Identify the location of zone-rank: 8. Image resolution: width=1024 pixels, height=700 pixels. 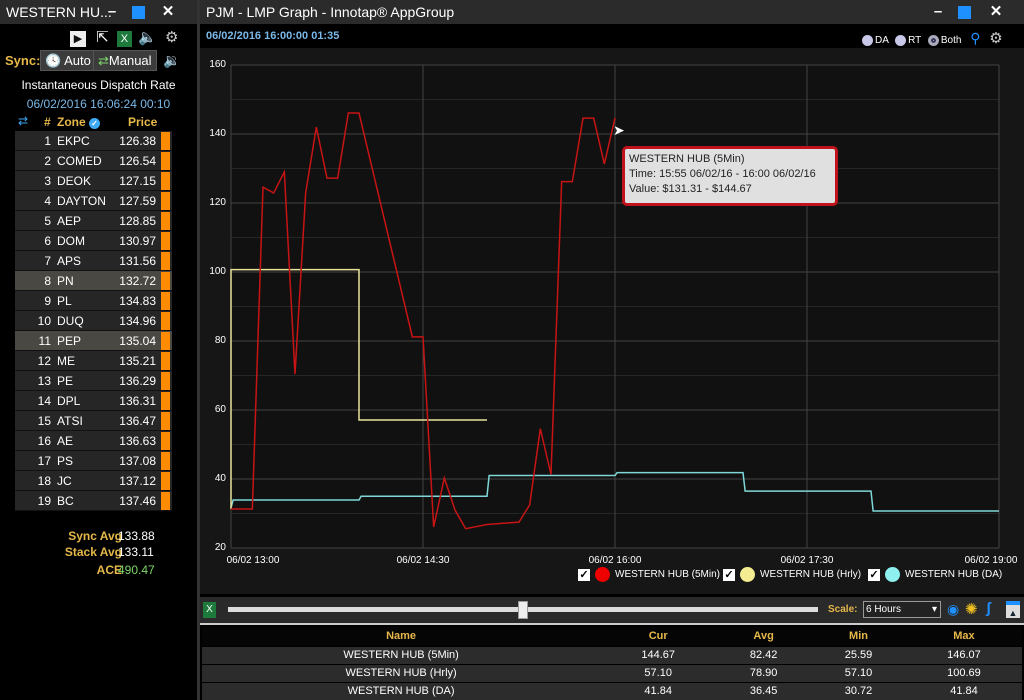
(47, 281).